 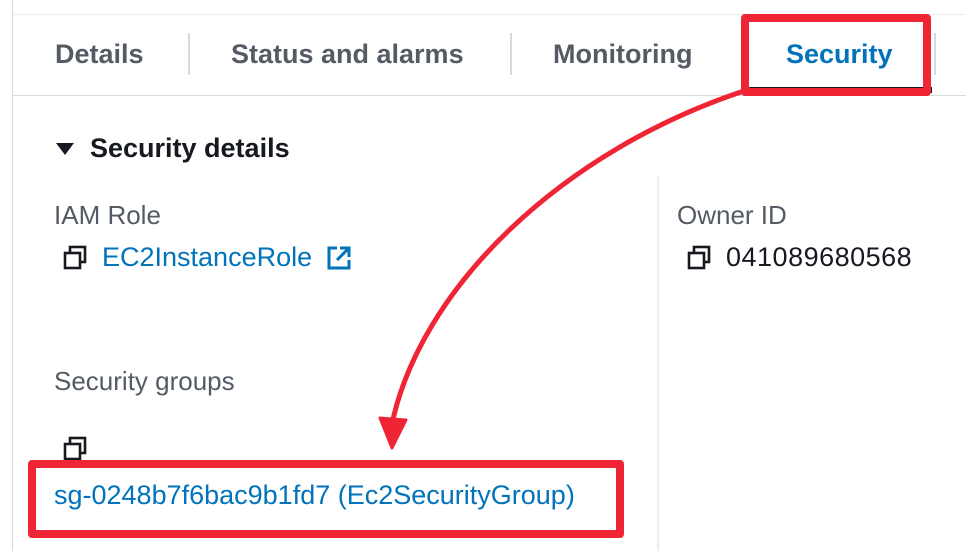 I want to click on owner-id-value: 041089680568, so click(x=799, y=257).